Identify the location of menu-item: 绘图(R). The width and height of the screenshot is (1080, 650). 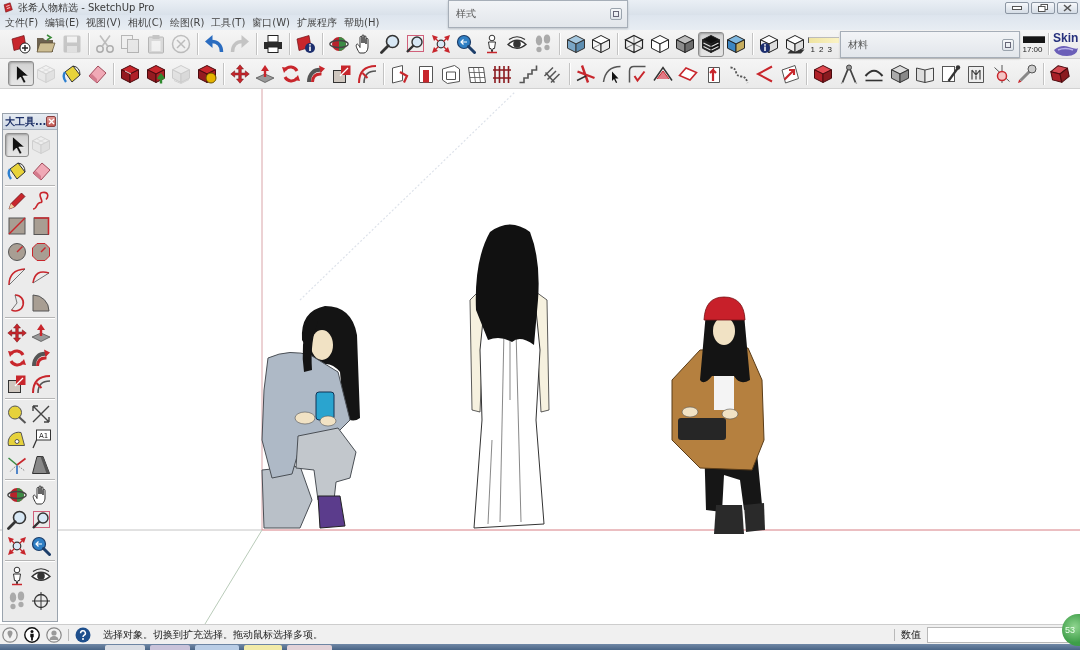
(187, 22).